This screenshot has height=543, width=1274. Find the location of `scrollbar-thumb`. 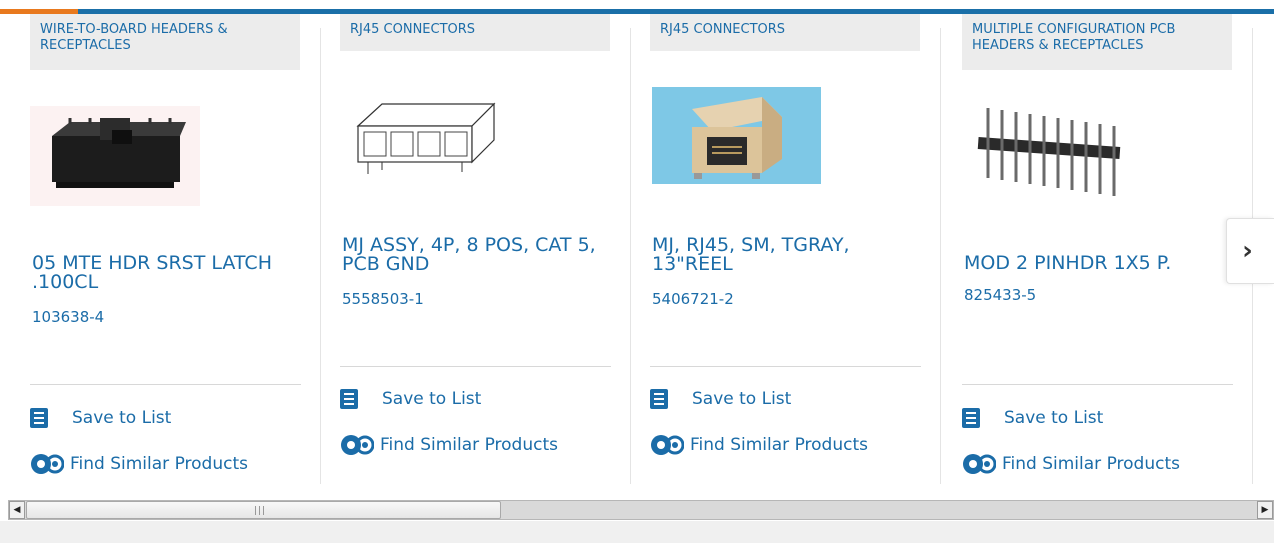

scrollbar-thumb is located at coordinates (263, 510).